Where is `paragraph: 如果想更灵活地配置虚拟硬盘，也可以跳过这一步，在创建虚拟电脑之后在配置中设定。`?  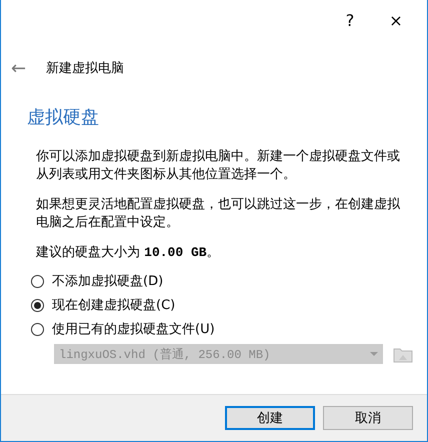
paragraph: 如果想更灵活地配置虚拟硬盘，也可以跳过这一步，在创建虚拟电脑之后在配置中设定。 is located at coordinates (218, 214).